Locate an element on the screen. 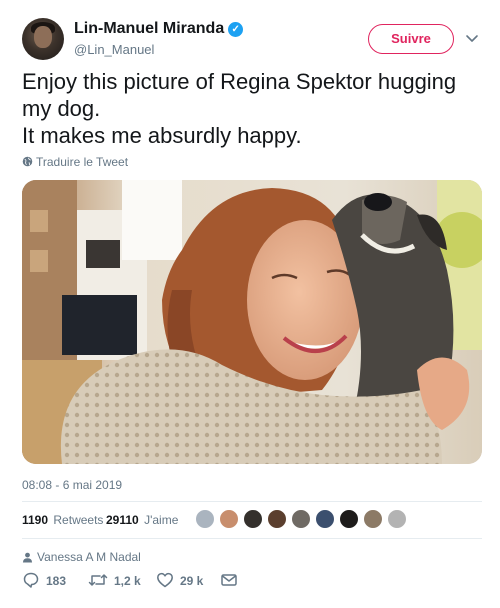 The width and height of the screenshot is (500, 608). retweet-button: 1,2 k is located at coordinates (114, 582).